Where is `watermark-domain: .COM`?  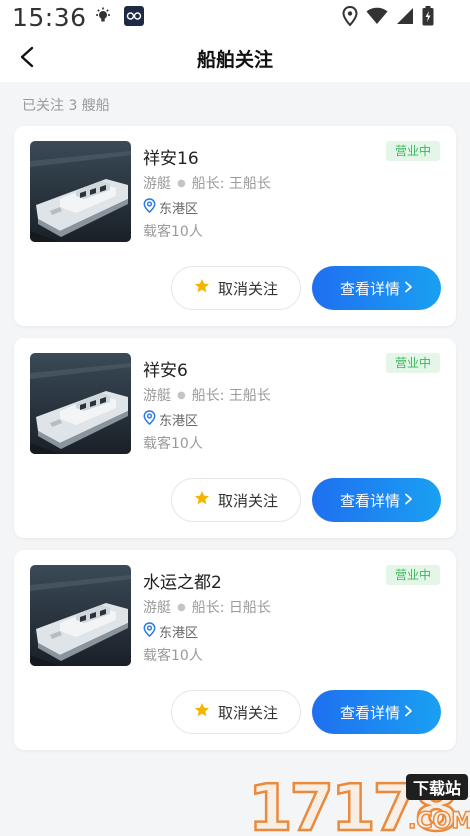 watermark-domain: .COM is located at coordinates (439, 821).